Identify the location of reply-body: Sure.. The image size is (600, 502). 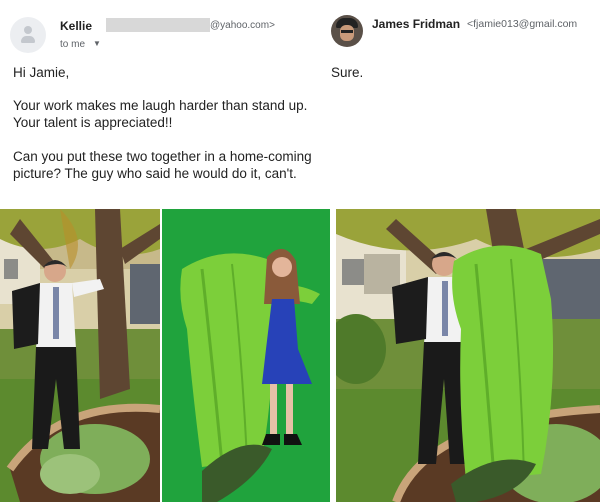
(347, 72).